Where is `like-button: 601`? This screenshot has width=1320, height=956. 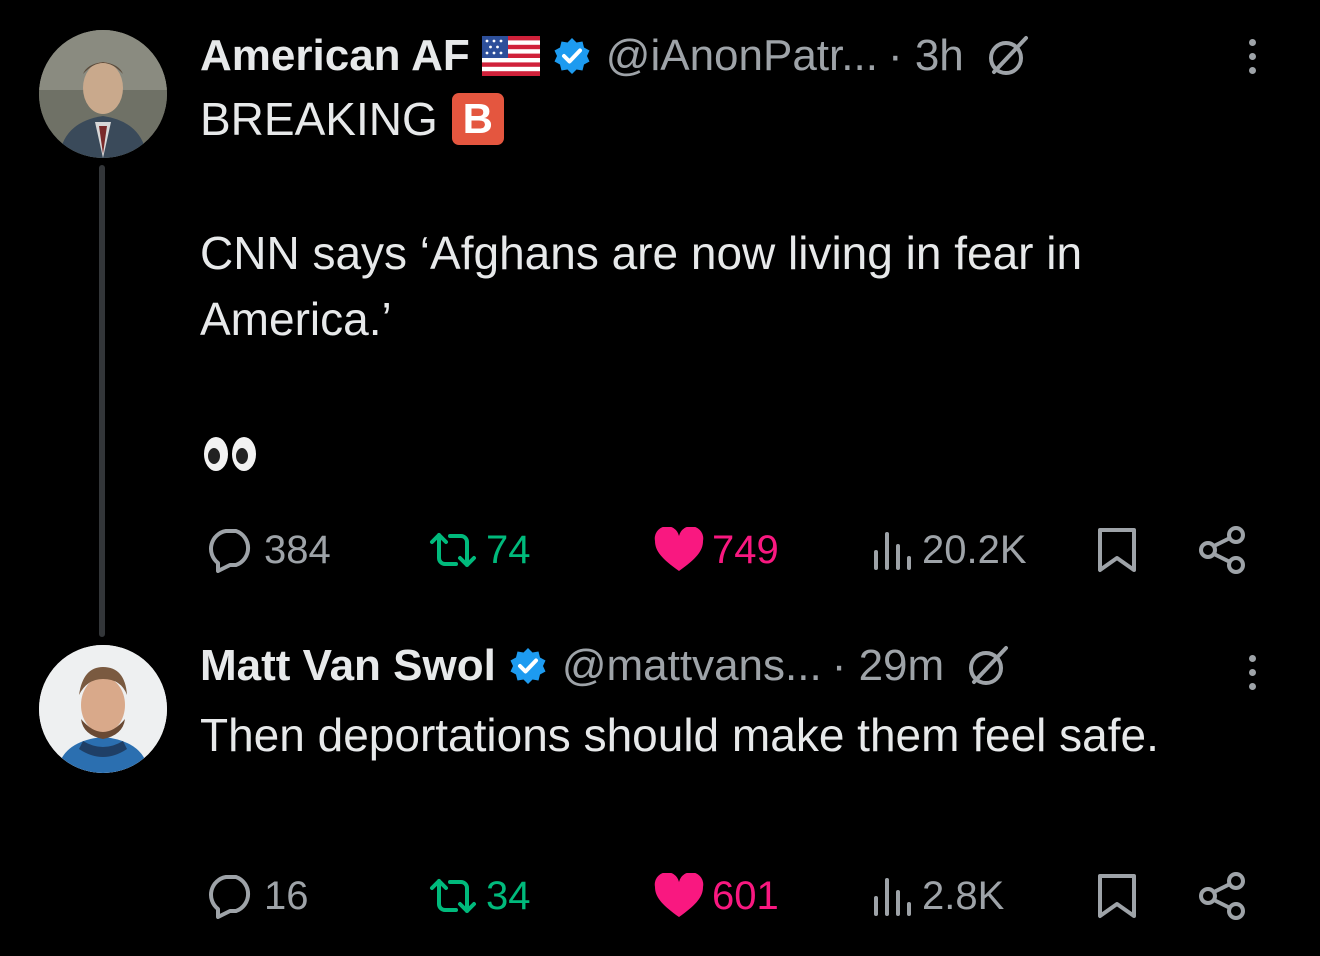 like-button: 601 is located at coordinates (715, 896).